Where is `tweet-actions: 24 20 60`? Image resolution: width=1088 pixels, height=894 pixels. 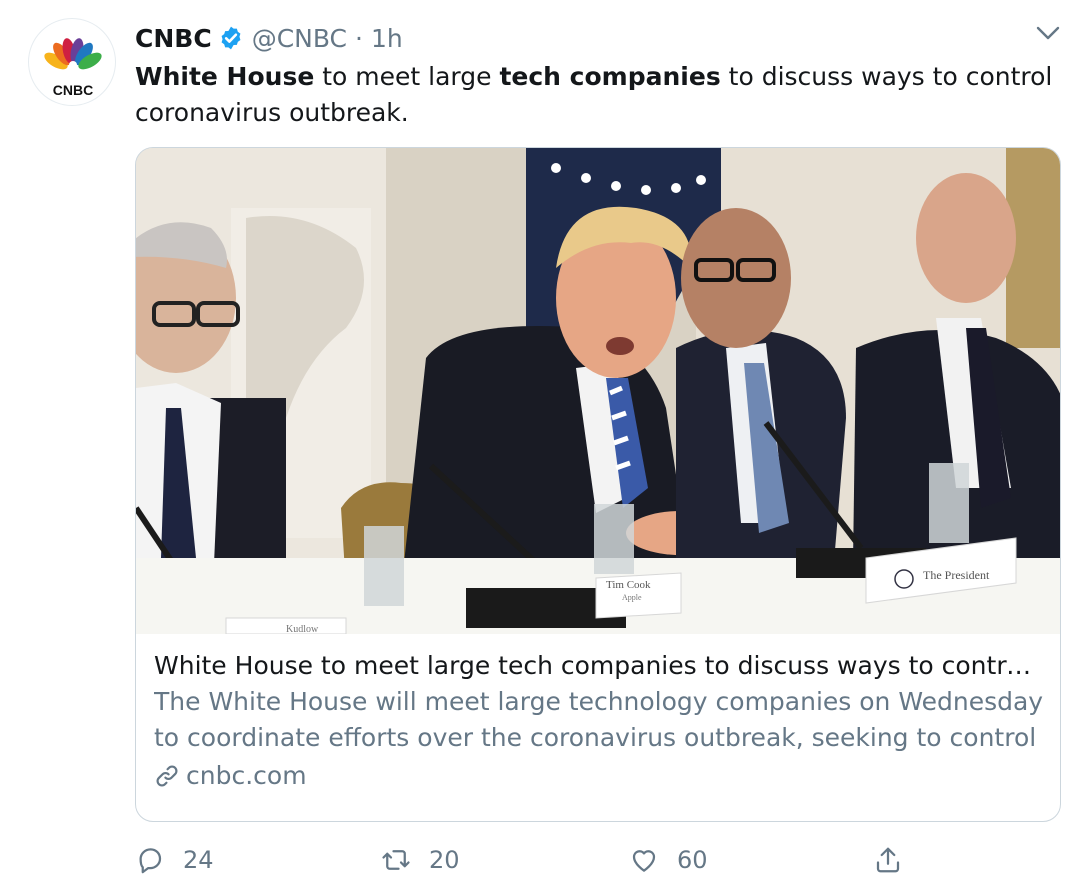
tweet-actions: 24 20 60 is located at coordinates (530, 860).